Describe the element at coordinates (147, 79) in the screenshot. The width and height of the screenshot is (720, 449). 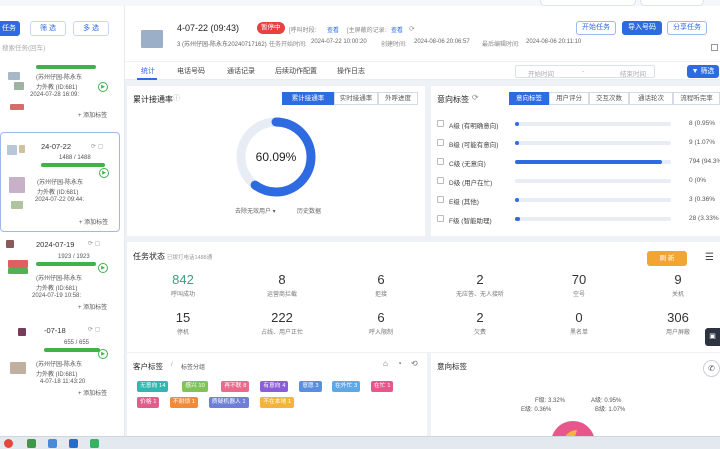
I see `active-tab-indicator` at that location.